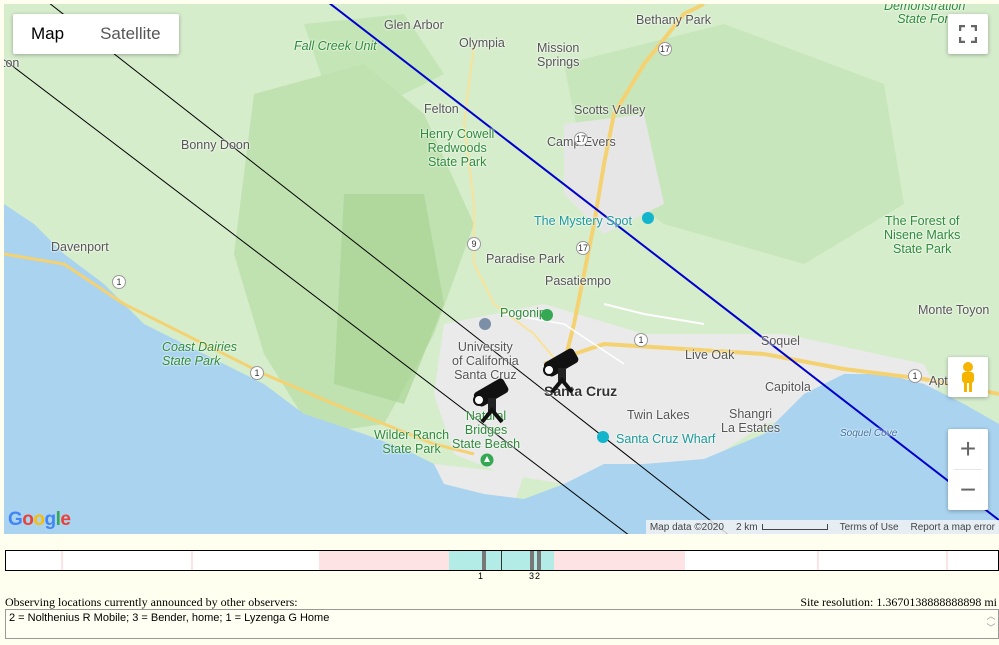 Image resolution: width=999 pixels, height=645 pixels. I want to click on street-view-button, so click(968, 377).